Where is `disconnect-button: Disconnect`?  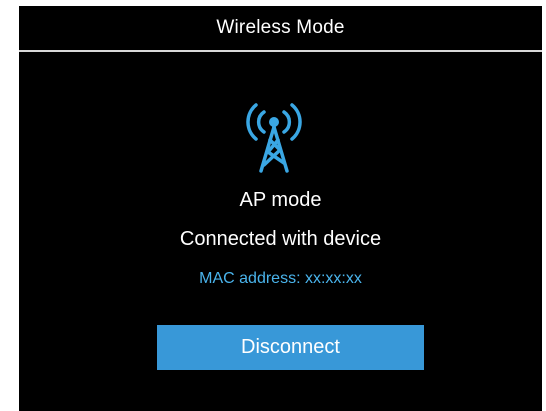
disconnect-button: Disconnect is located at coordinates (290, 347).